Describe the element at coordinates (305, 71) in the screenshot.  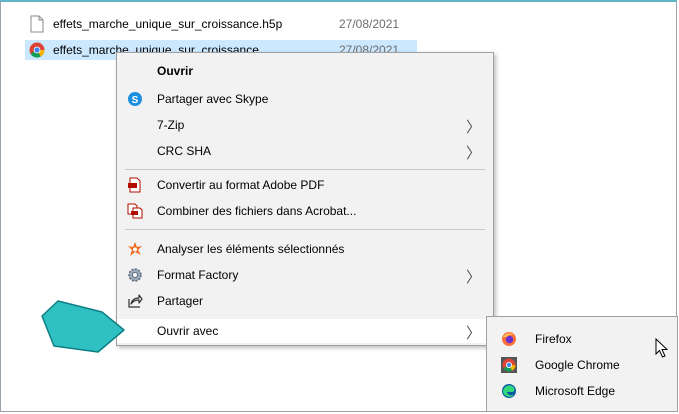
I see `menu-item-open: Ouvrir` at that location.